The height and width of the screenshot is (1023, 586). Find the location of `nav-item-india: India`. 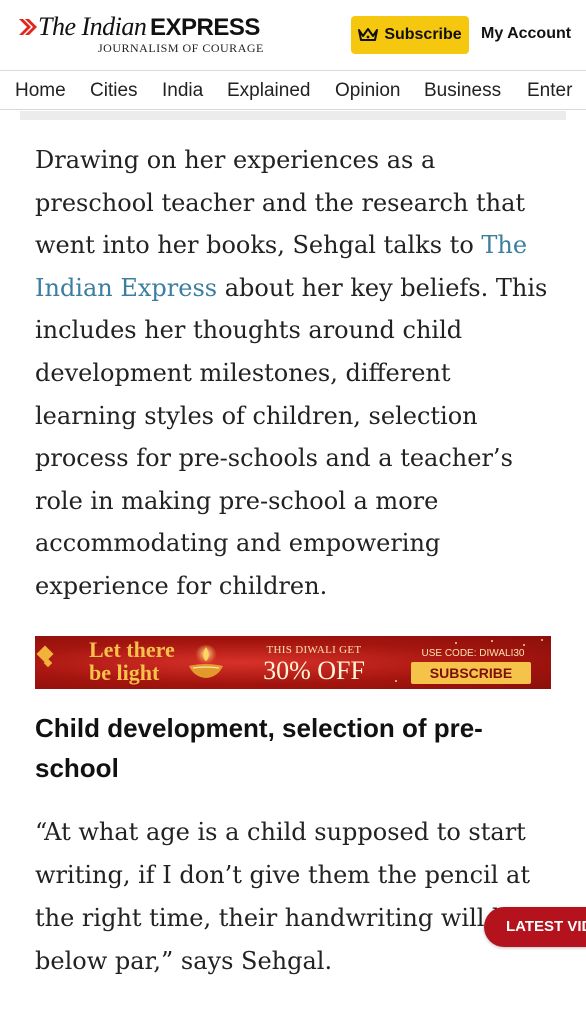

nav-item-india: India is located at coordinates (182, 91).